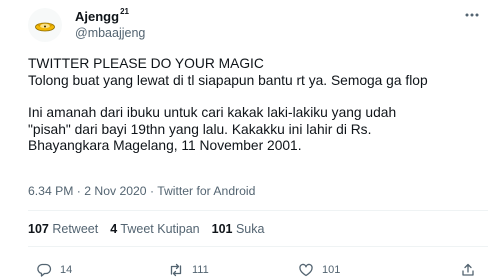 This screenshot has width=488, height=278. Describe the element at coordinates (250, 229) in the screenshot. I see `likes-label: Suka` at that location.